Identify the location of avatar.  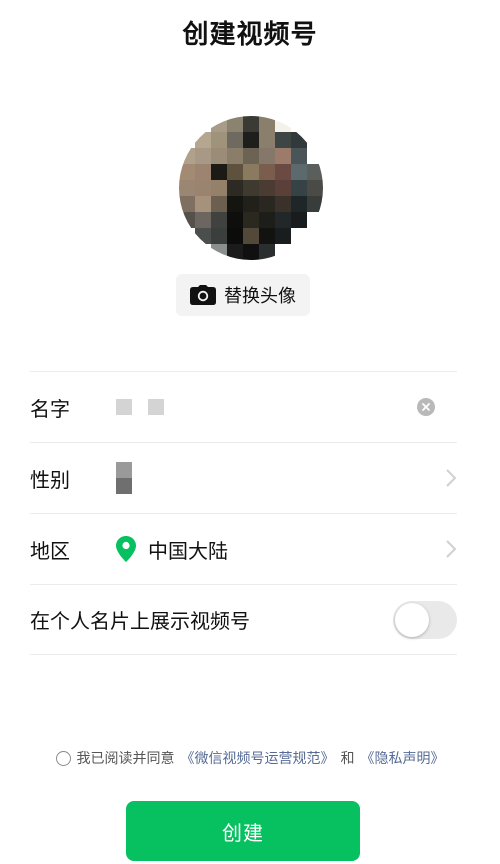
(251, 188).